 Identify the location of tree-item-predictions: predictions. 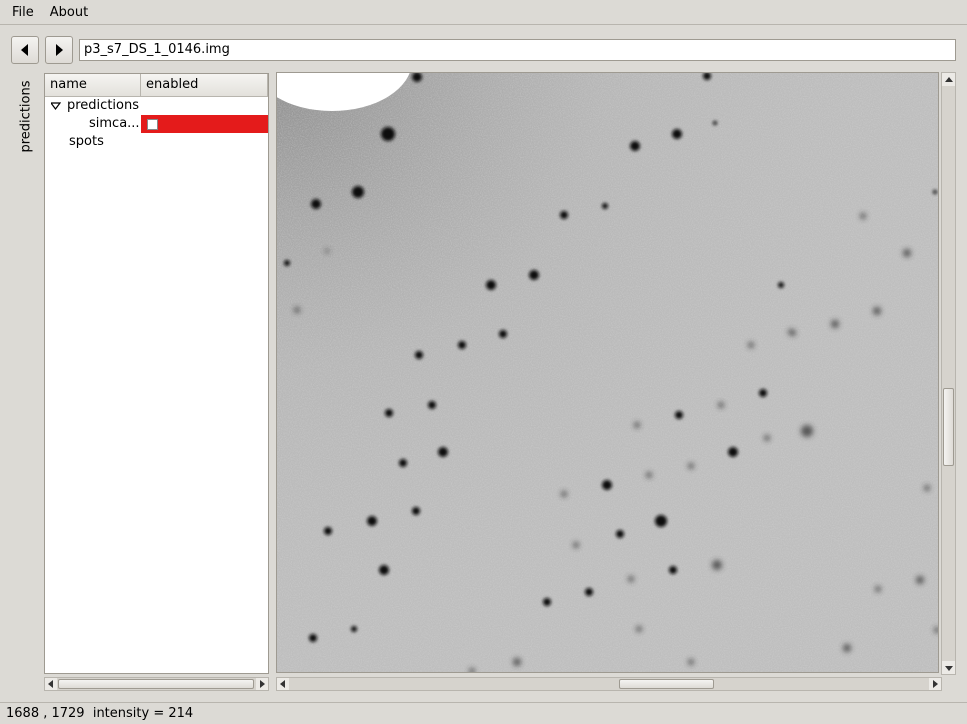
(94, 106).